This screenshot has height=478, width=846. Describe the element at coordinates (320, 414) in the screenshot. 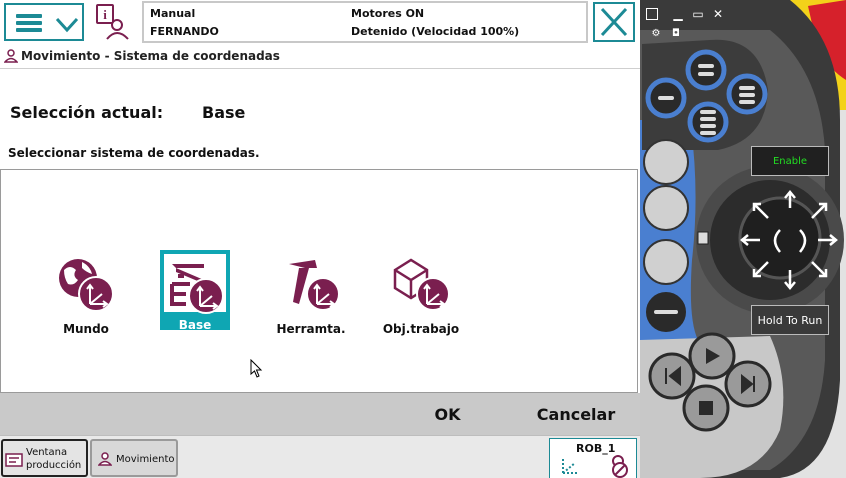

I see `action-bar: OK Cancelar` at that location.